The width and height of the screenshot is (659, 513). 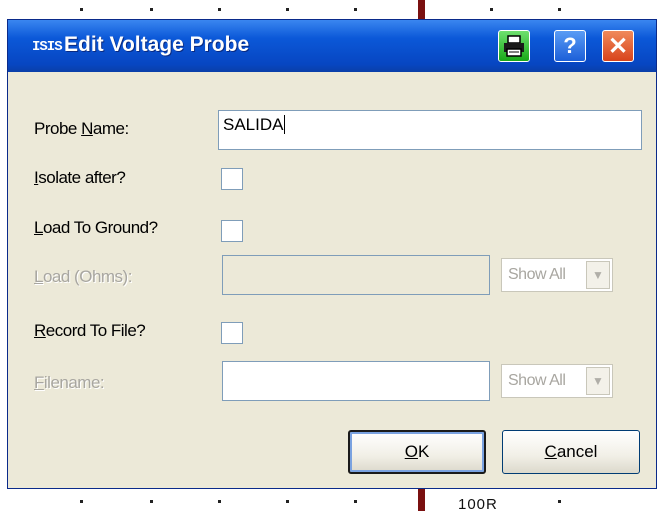 What do you see at coordinates (96, 227) in the screenshot?
I see `load-to-ground-label: Load To Ground?` at bounding box center [96, 227].